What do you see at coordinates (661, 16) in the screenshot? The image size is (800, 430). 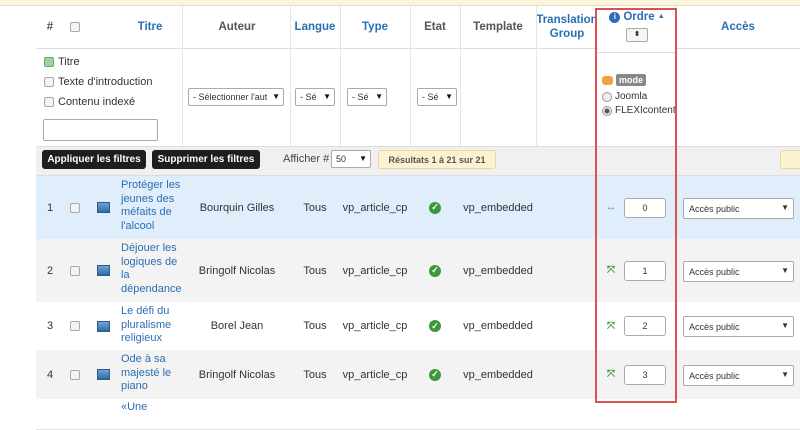 I see `sort-asc-icon: ▲` at bounding box center [661, 16].